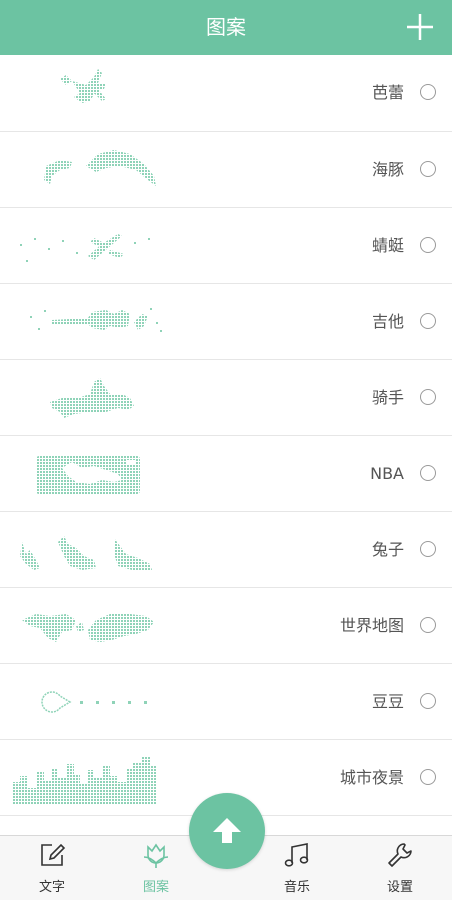 The height and width of the screenshot is (900, 452). What do you see at coordinates (83, 86) in the screenshot?
I see `ballet-pattern-thumbnail` at bounding box center [83, 86].